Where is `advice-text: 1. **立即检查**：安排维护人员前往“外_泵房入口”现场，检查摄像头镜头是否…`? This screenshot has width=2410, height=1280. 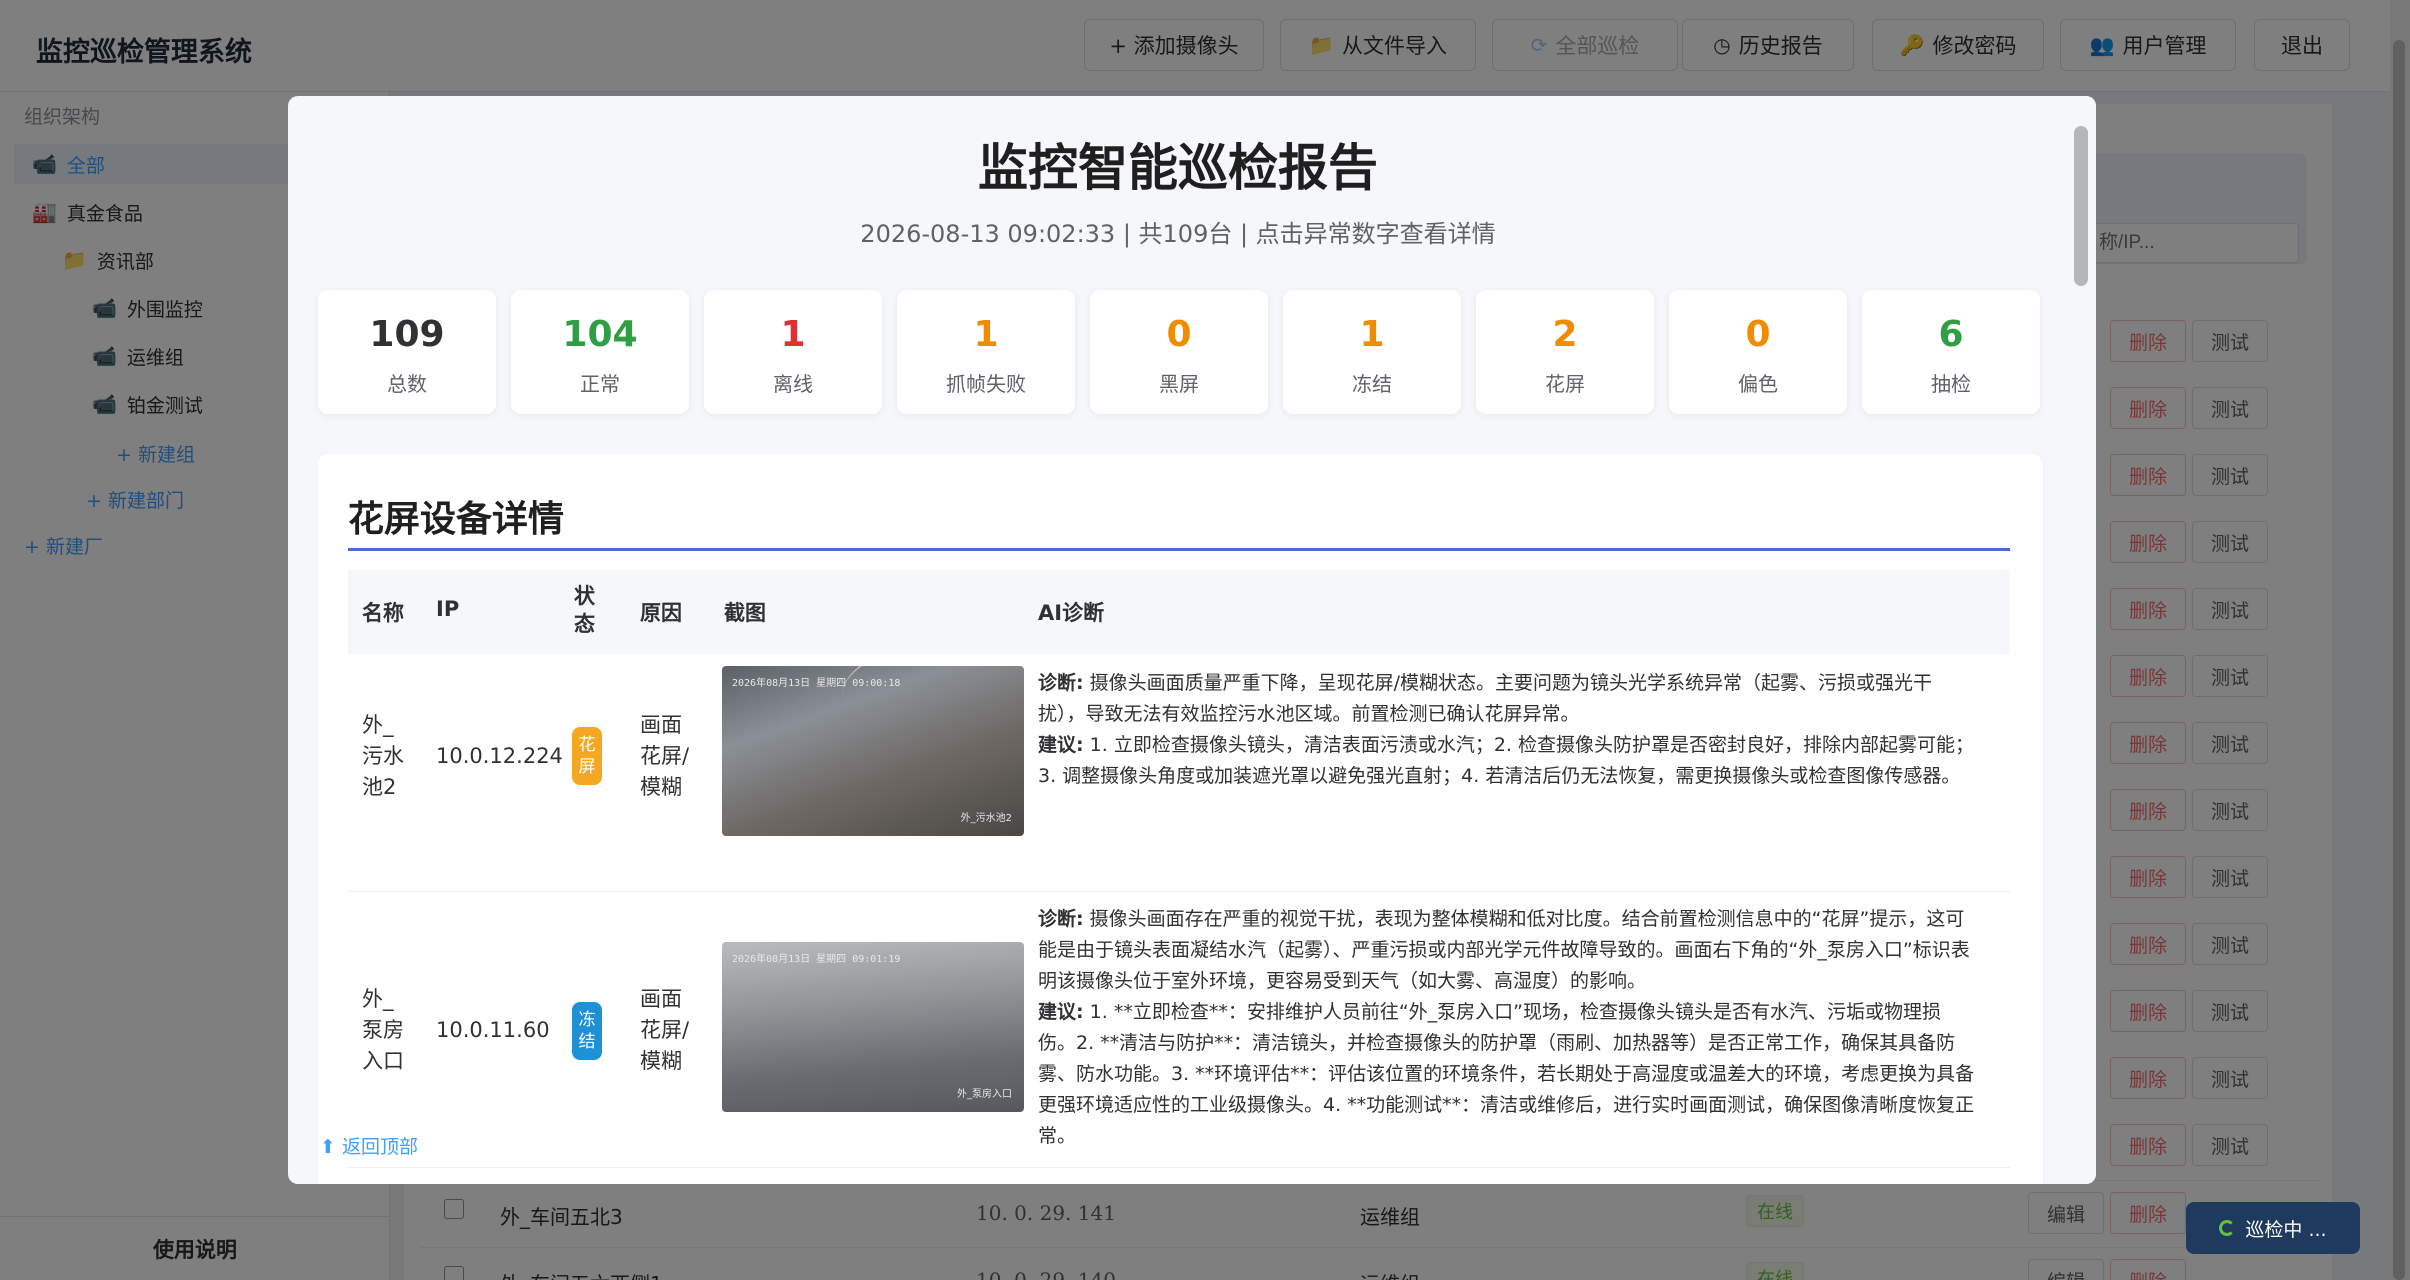
advice-text: 1. **立即检查**：安排维护人员前往“外_泵房入口”现场，检查摄像头镜头是否… is located at coordinates (1506, 1074).